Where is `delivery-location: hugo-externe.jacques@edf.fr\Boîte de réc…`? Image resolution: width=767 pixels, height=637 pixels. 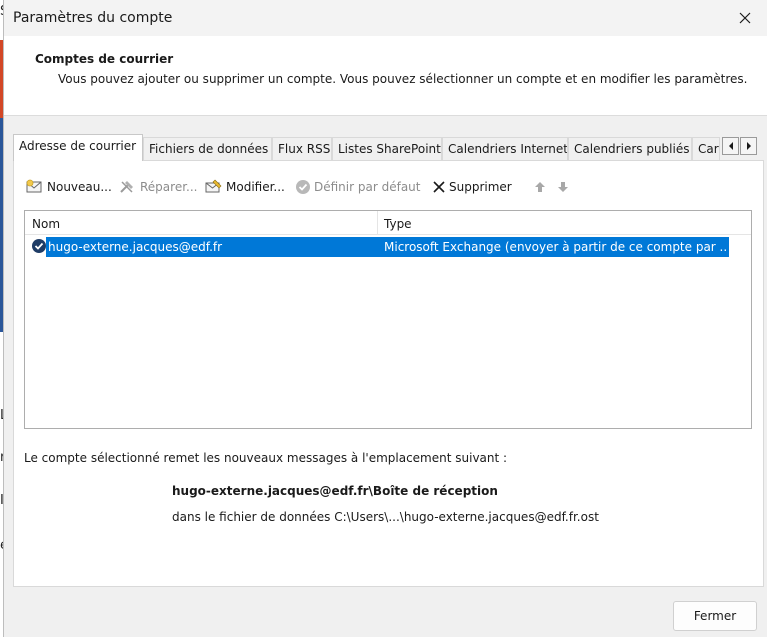
delivery-location: hugo-externe.jacques@edf.fr\Boîte de réc… is located at coordinates (335, 491).